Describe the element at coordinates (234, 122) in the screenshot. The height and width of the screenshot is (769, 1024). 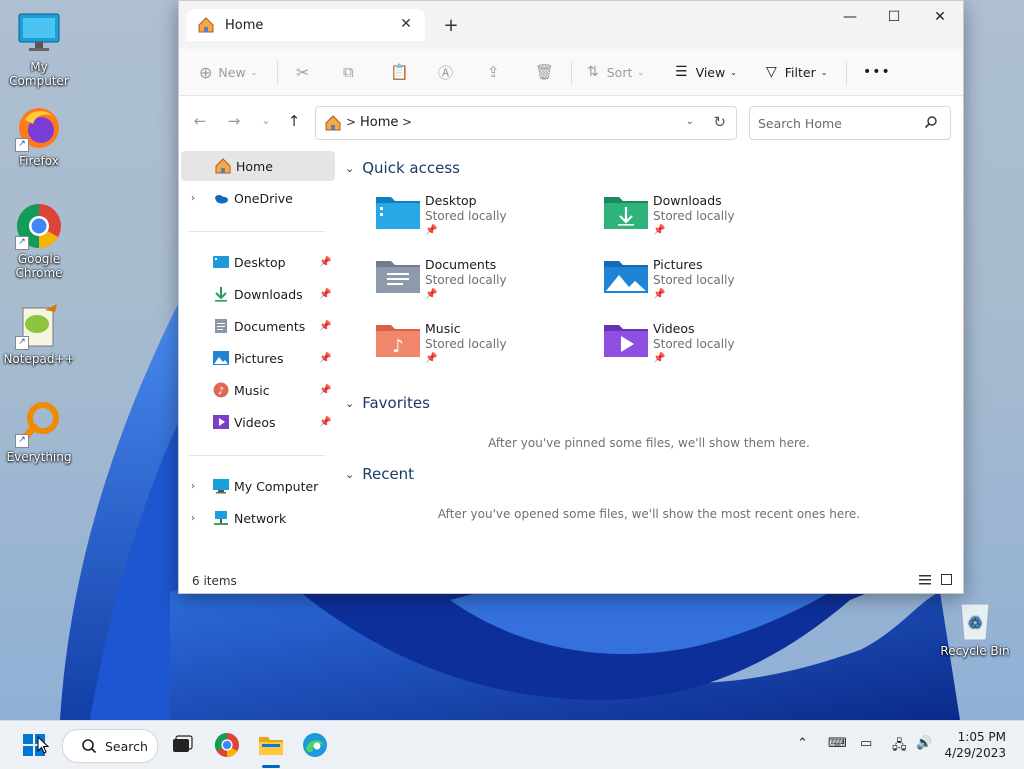
I see `forward-button: →` at that location.